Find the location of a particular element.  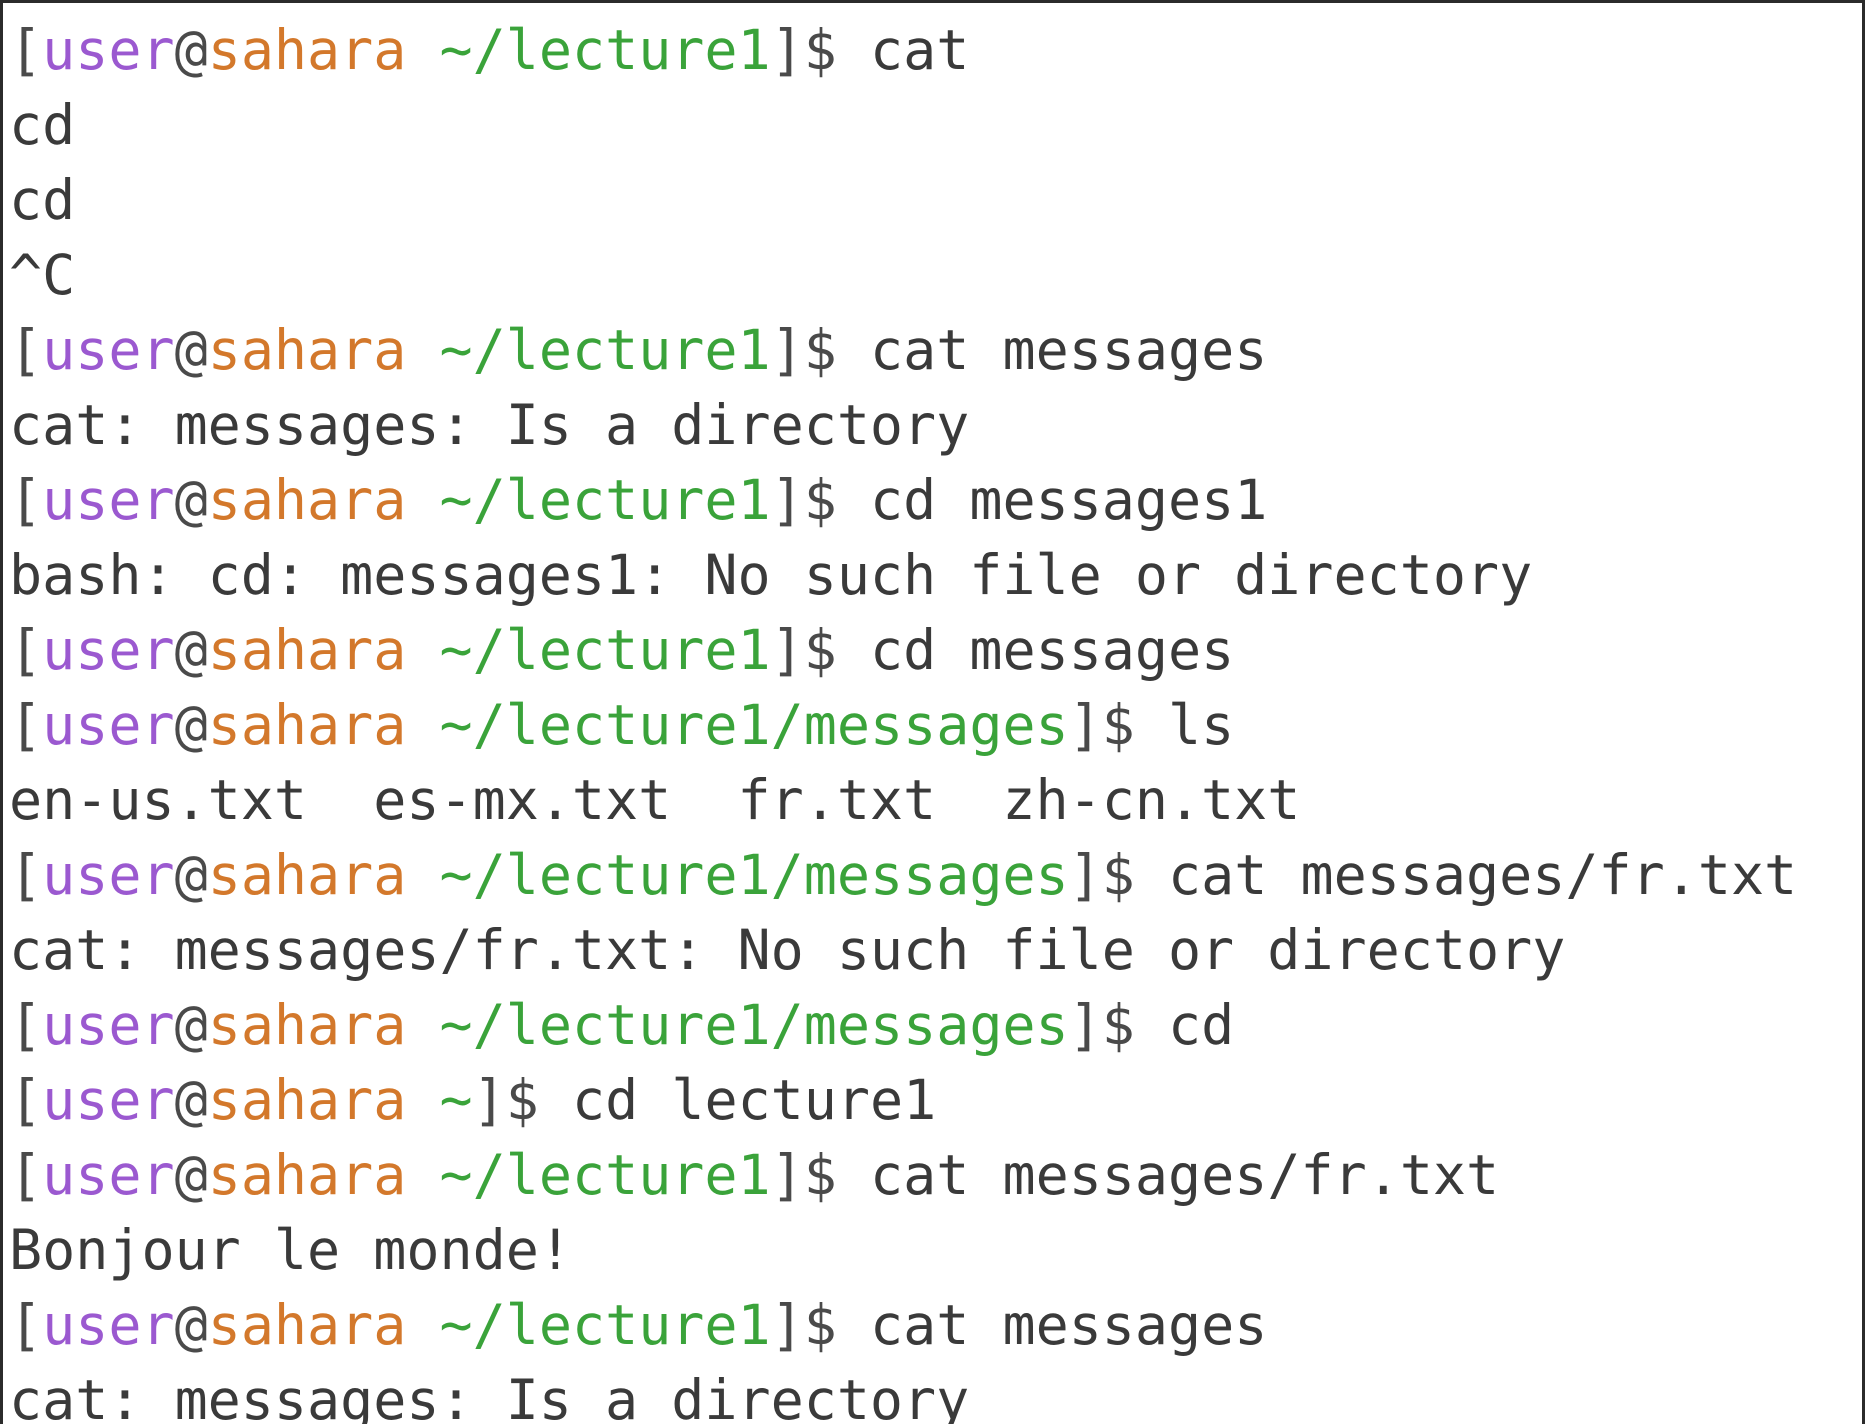

terminal-prompt-line: [user@sahara ~/lecture1]$ cat is located at coordinates (489, 50).